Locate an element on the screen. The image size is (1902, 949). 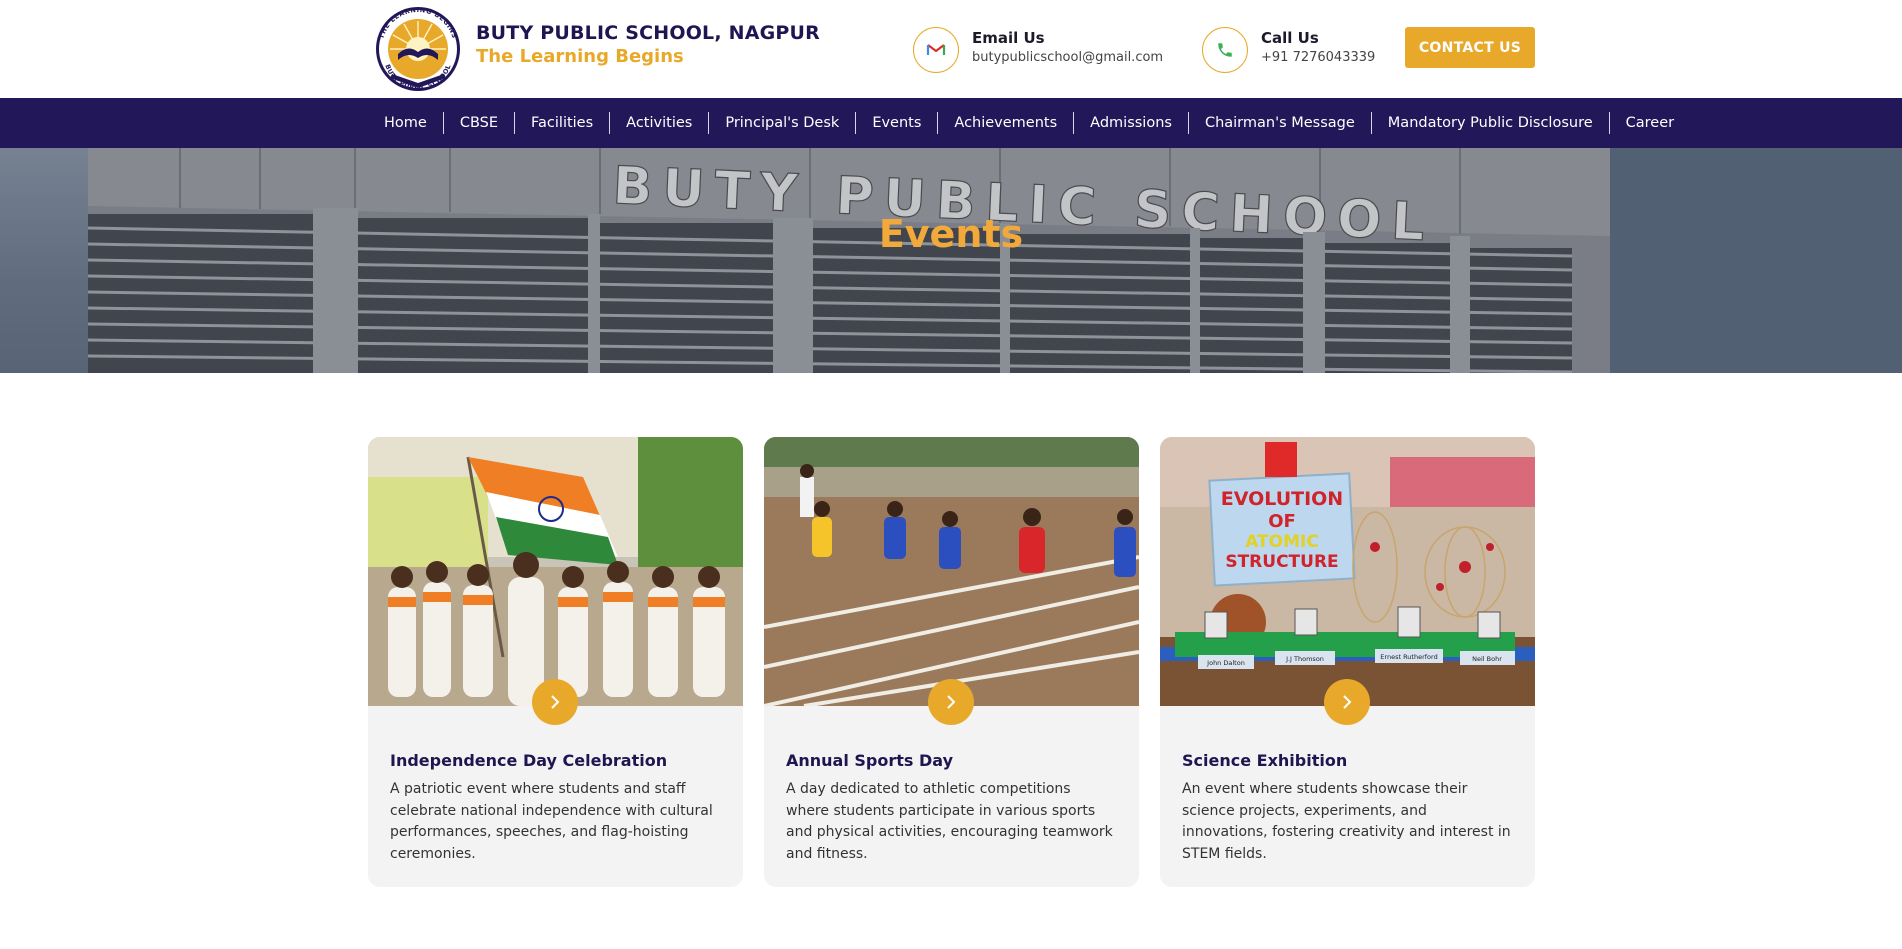
model-sign-line-2: OF is located at coordinates (1282, 521).